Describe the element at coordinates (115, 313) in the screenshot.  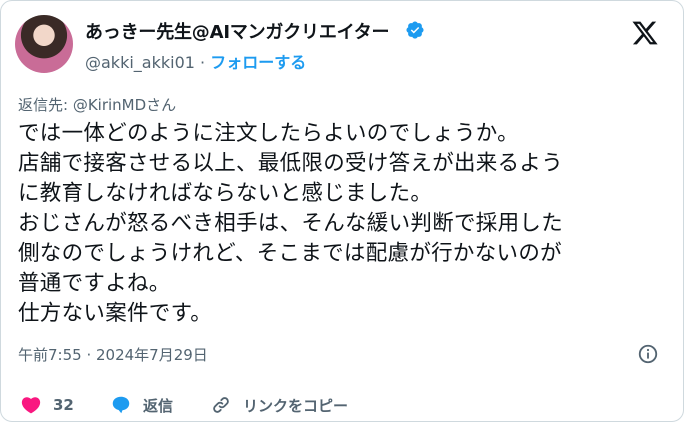
I see `tweet-text-line: 仕方ない案件です。` at that location.